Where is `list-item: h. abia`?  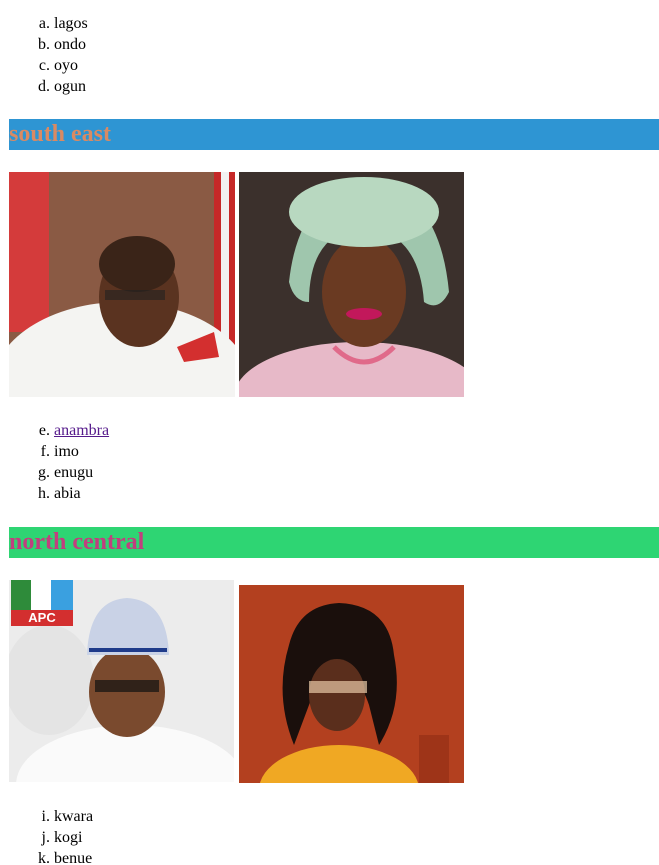
list-item: h. abia is located at coordinates (150, 493).